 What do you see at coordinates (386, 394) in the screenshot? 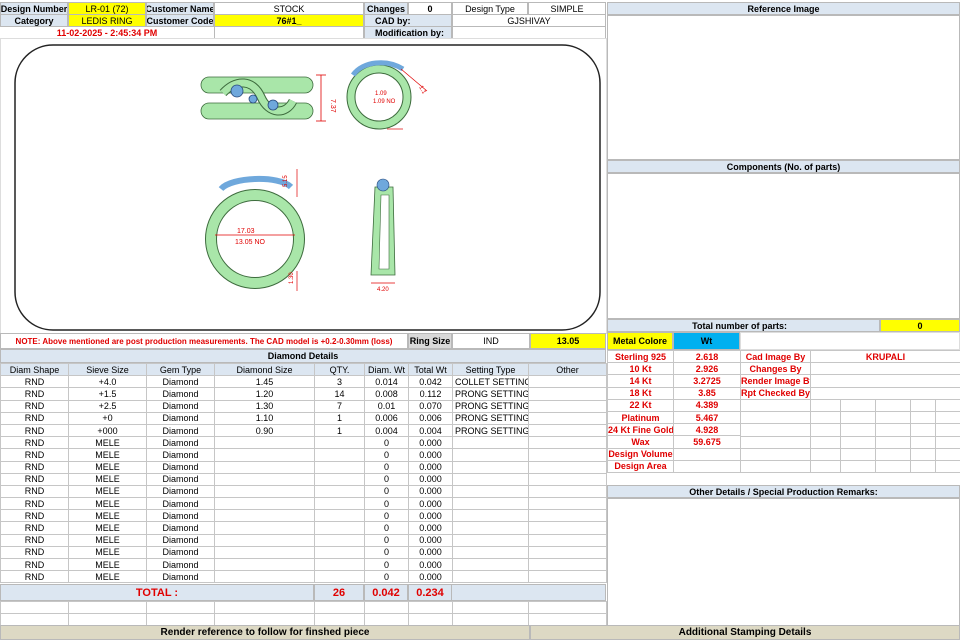
I see `diamond-cell: 0.008` at bounding box center [386, 394].